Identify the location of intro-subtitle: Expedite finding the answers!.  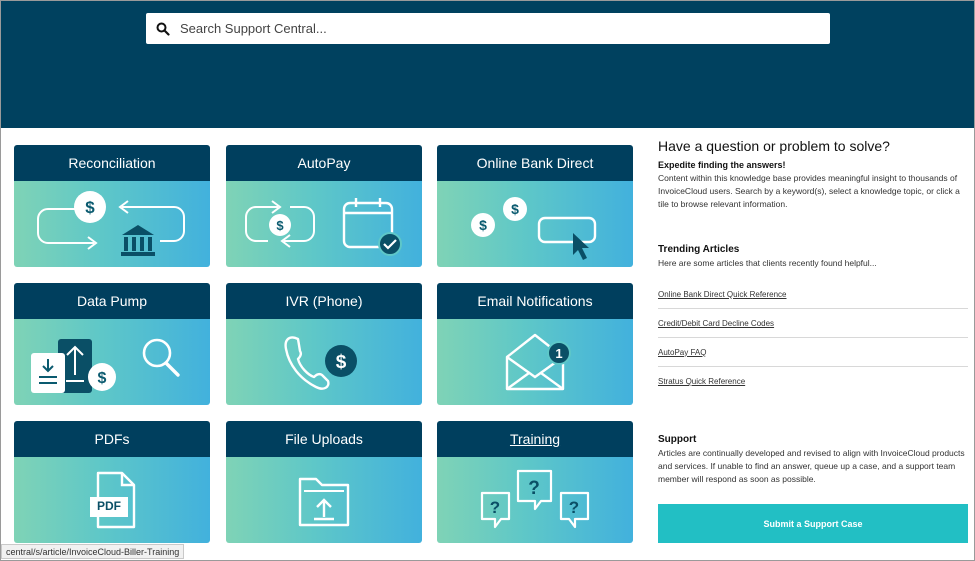
(722, 165).